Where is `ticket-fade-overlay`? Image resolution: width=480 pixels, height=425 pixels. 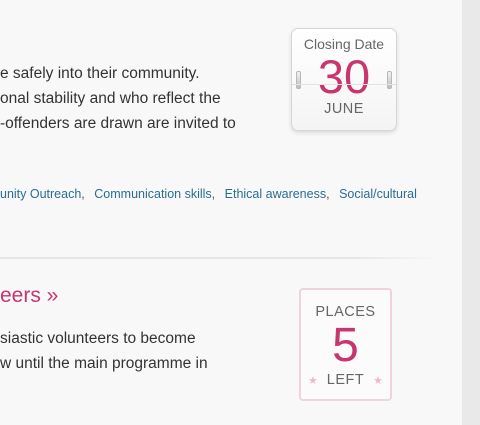 ticket-fade-overlay is located at coordinates (350, 411).